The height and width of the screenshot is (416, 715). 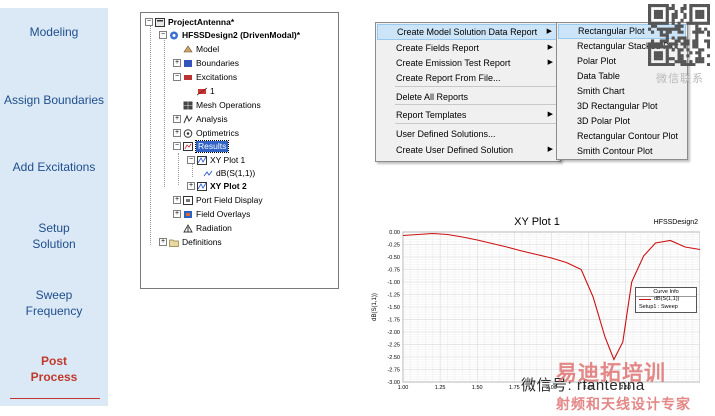 I want to click on radiation-icon, so click(x=188, y=228).